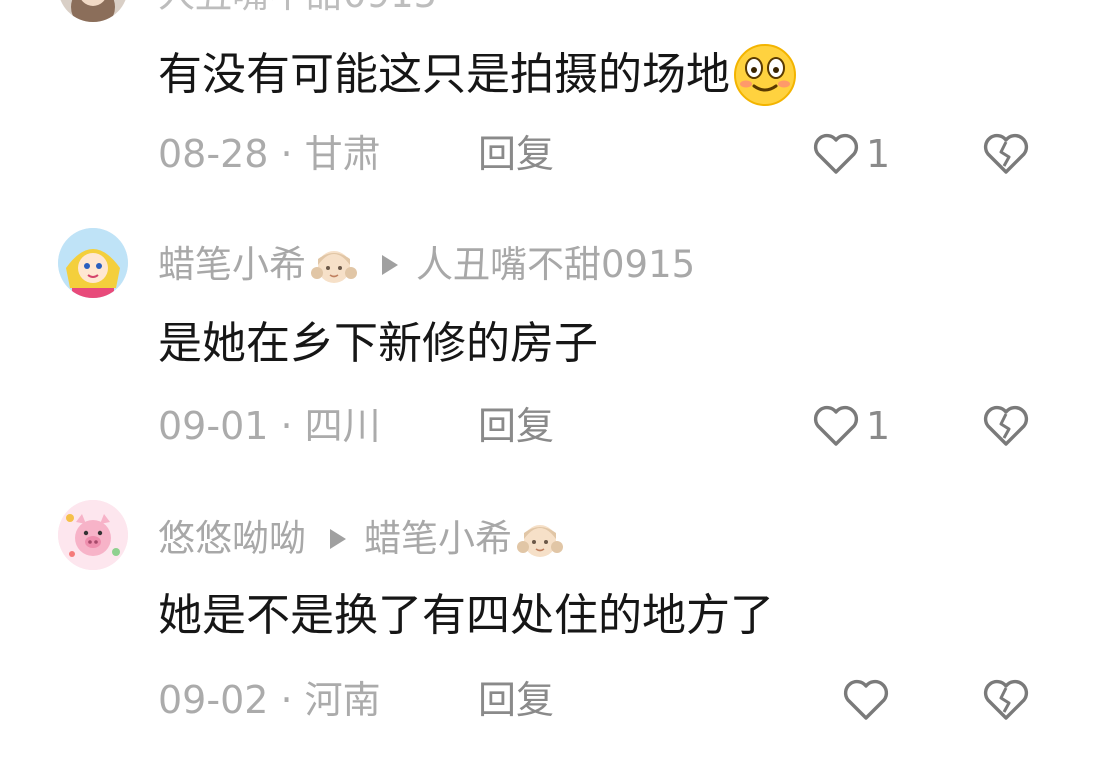  I want to click on username-partial: 人丑嘴不甜0915, so click(297, 10).